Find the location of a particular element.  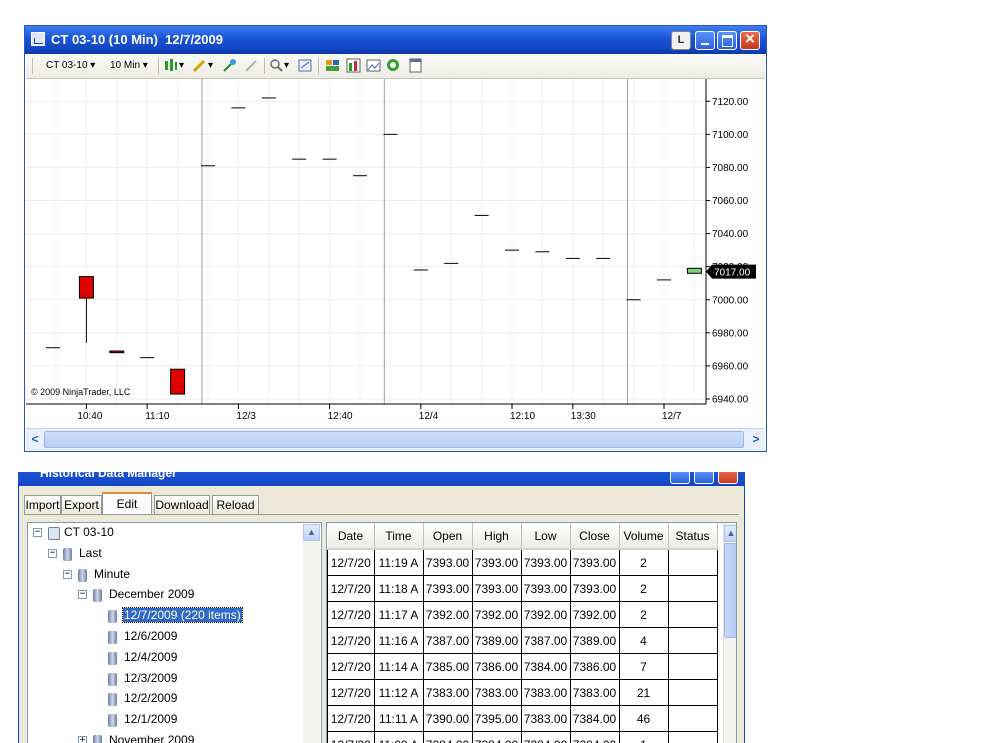

tree-node: 12/2/2009 is located at coordinates (173, 700).